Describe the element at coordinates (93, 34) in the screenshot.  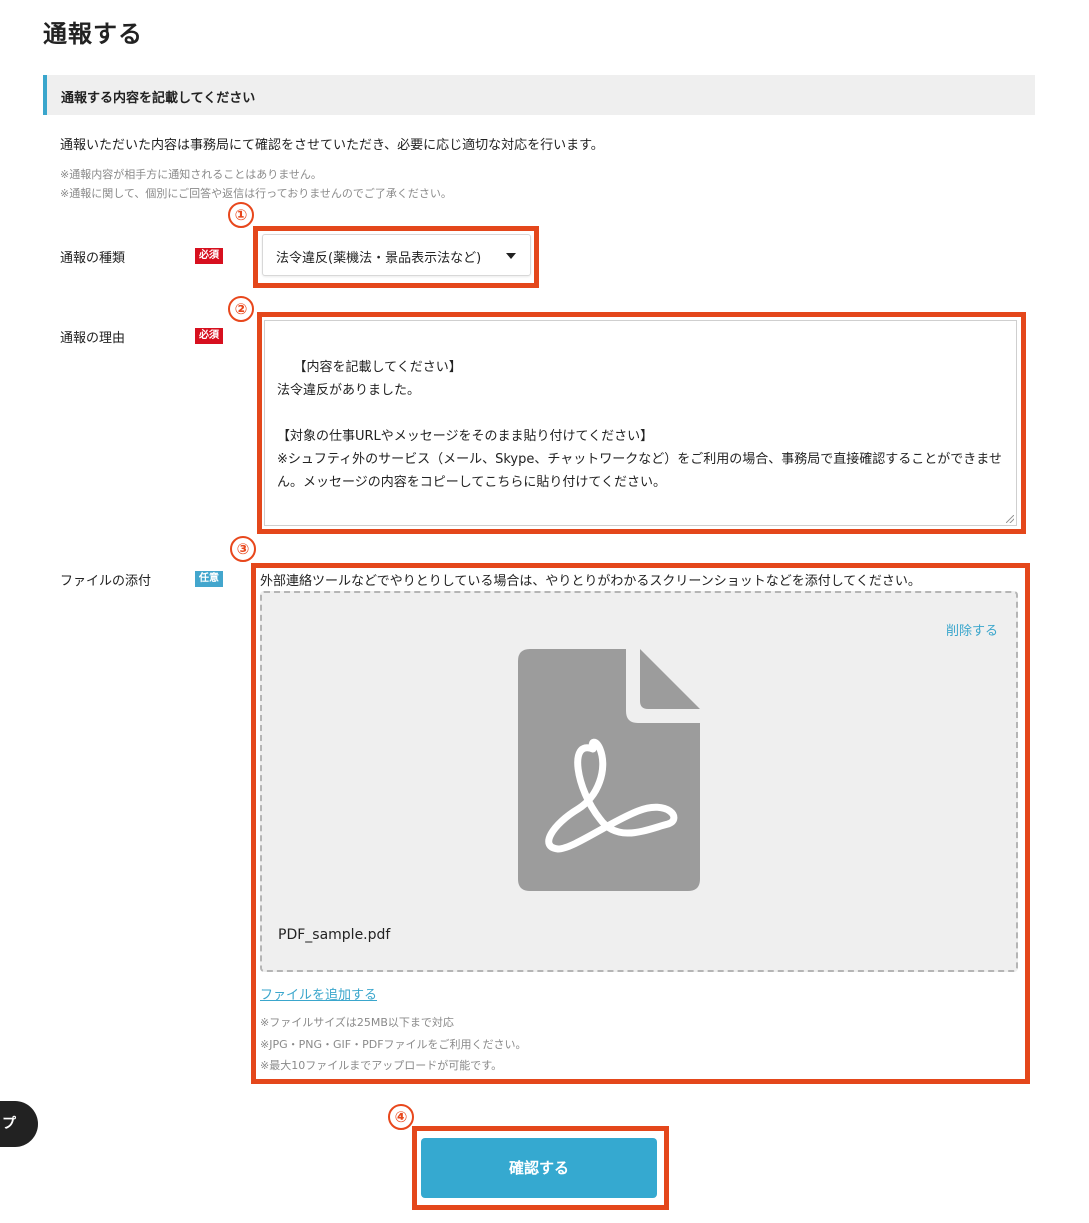
I see `page-title: 通報する` at that location.